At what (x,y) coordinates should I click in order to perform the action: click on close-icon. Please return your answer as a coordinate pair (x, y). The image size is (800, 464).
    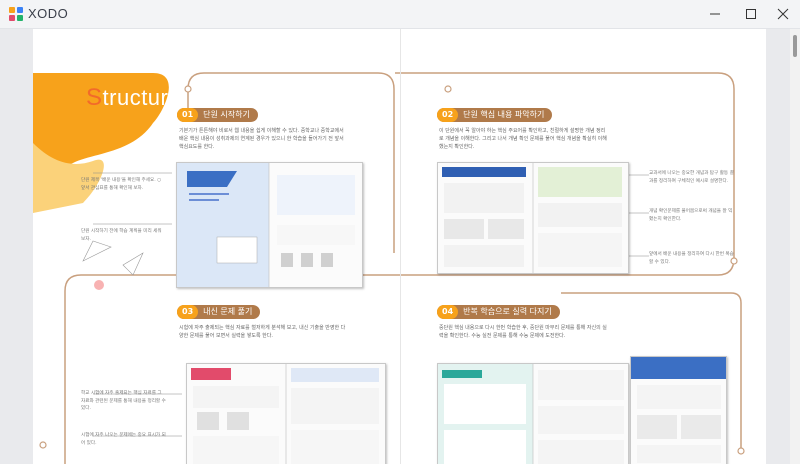
    Looking at the image, I should click on (783, 14).